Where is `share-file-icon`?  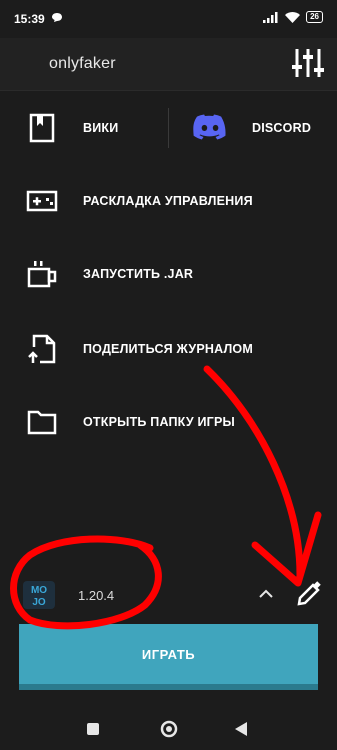 share-file-icon is located at coordinates (42, 349).